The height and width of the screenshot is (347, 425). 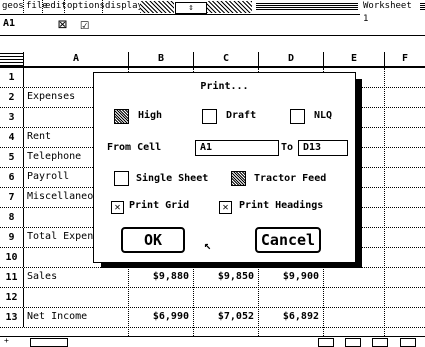 What do you see at coordinates (323, 148) in the screenshot?
I see `to-cell-input: D13` at bounding box center [323, 148].